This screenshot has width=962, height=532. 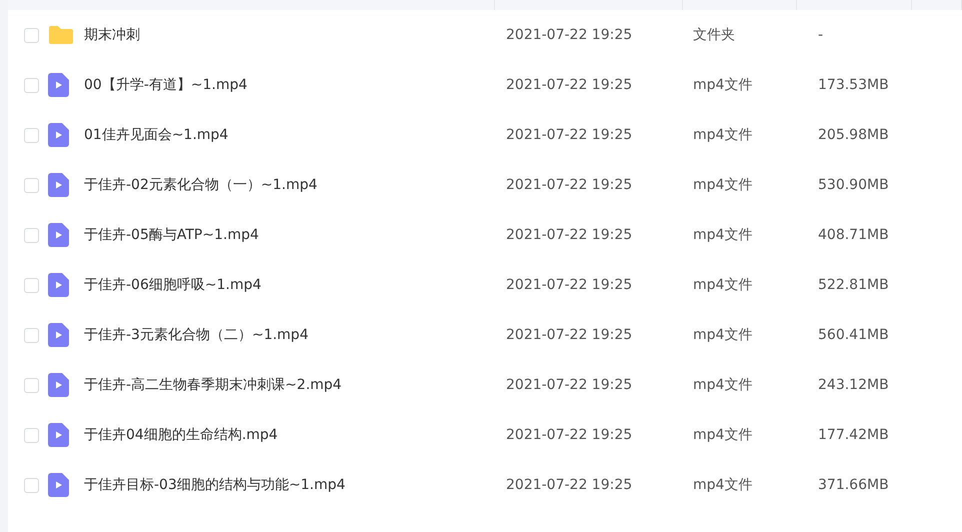 What do you see at coordinates (854, 235) in the screenshot?
I see `file-size: 408.71MB` at bounding box center [854, 235].